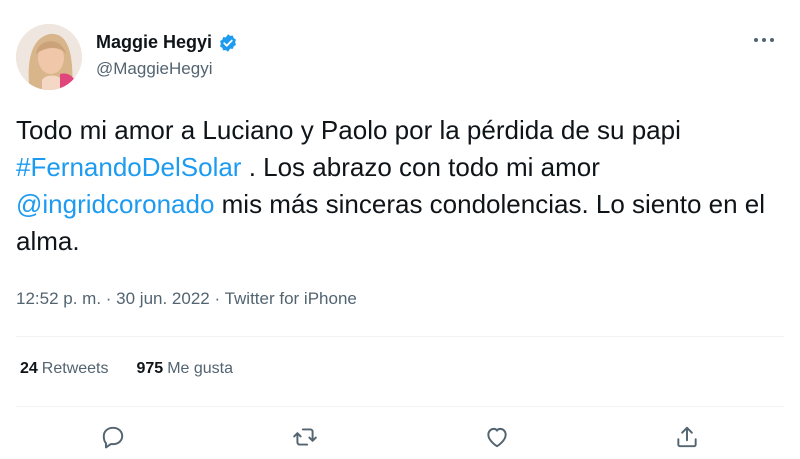  What do you see at coordinates (400, 437) in the screenshot?
I see `tweet-actions` at bounding box center [400, 437].